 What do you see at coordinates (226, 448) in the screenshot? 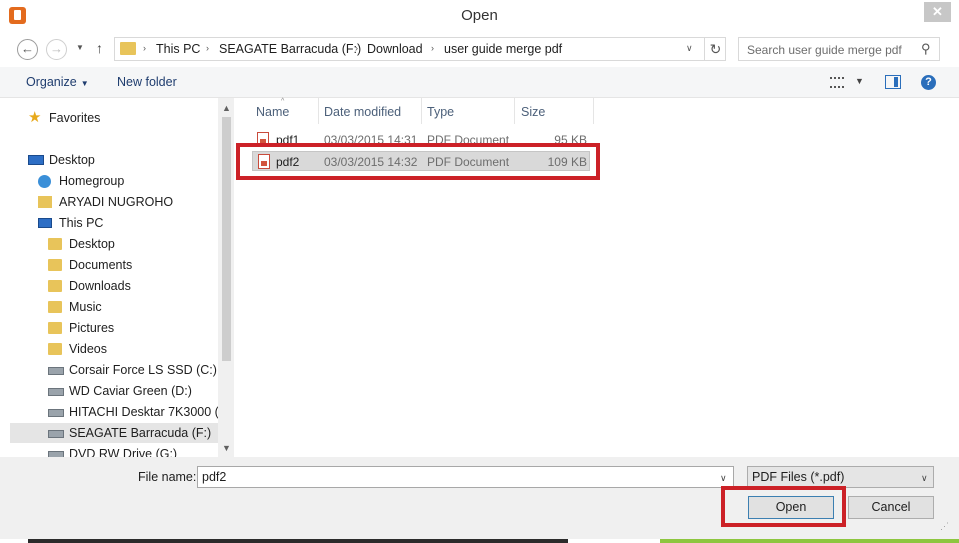
I see `scroll-down-icon: ▼` at bounding box center [226, 448].